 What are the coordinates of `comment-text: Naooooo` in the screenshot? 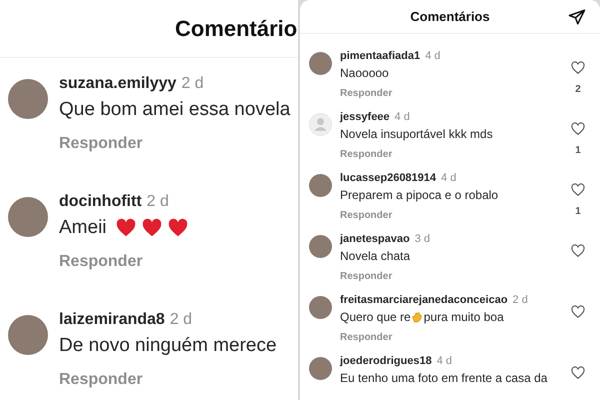 It's located at (364, 73).